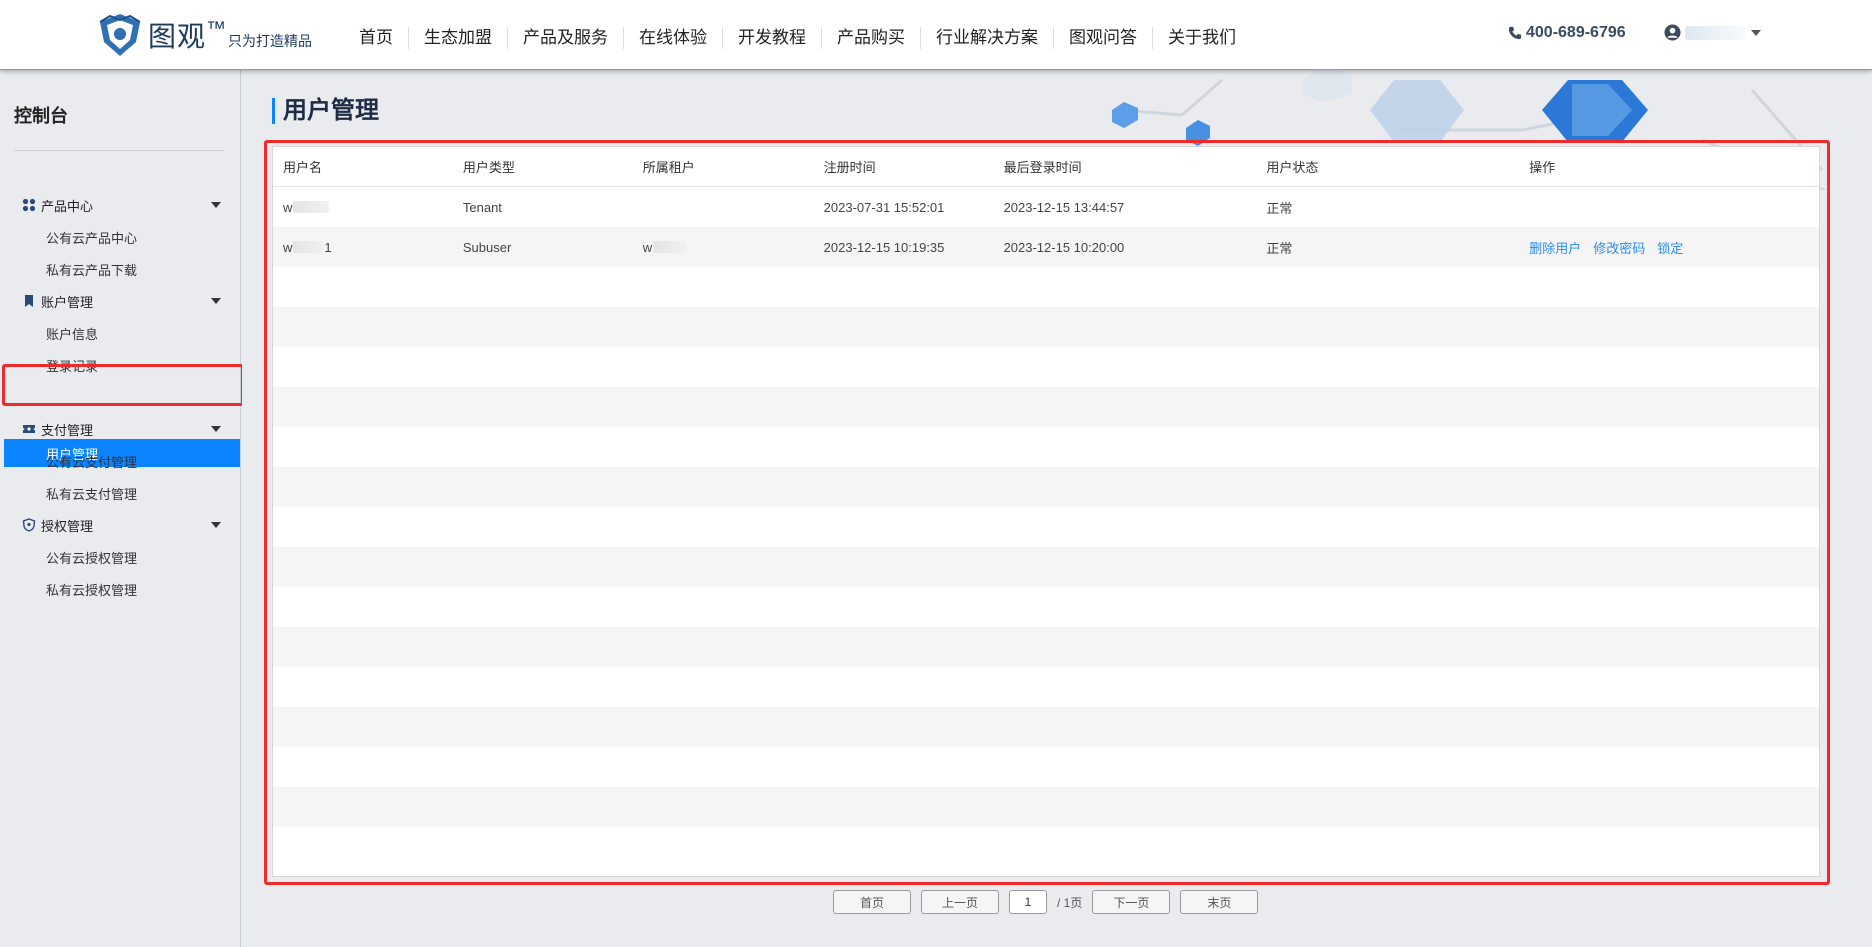  What do you see at coordinates (986, 38) in the screenshot?
I see `nav-solutions: 行业解决方案` at bounding box center [986, 38].